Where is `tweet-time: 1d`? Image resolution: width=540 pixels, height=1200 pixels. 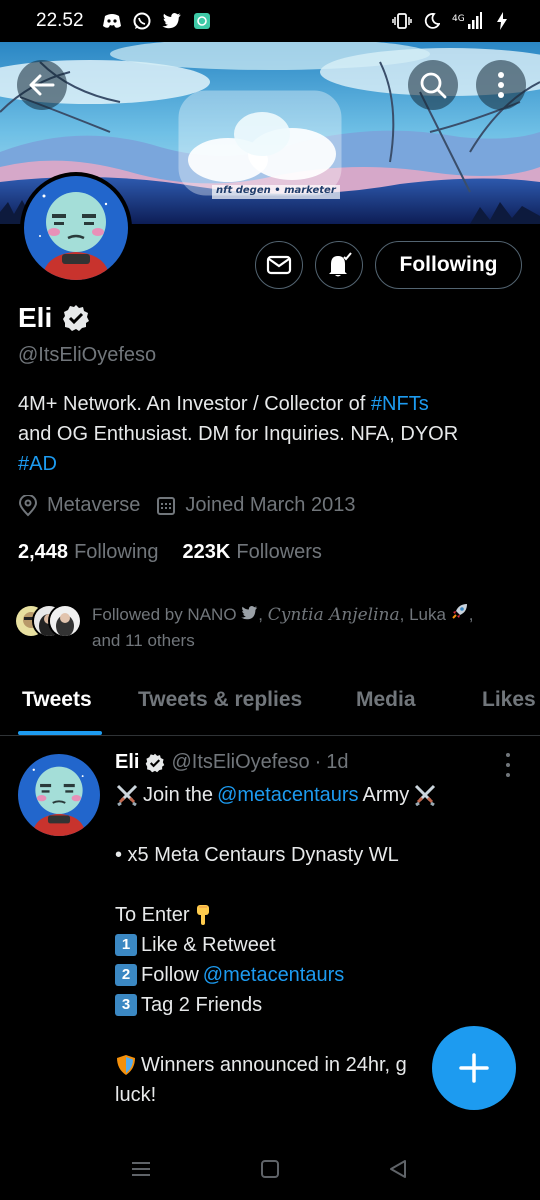
tweet-time: 1d is located at coordinates (337, 762).